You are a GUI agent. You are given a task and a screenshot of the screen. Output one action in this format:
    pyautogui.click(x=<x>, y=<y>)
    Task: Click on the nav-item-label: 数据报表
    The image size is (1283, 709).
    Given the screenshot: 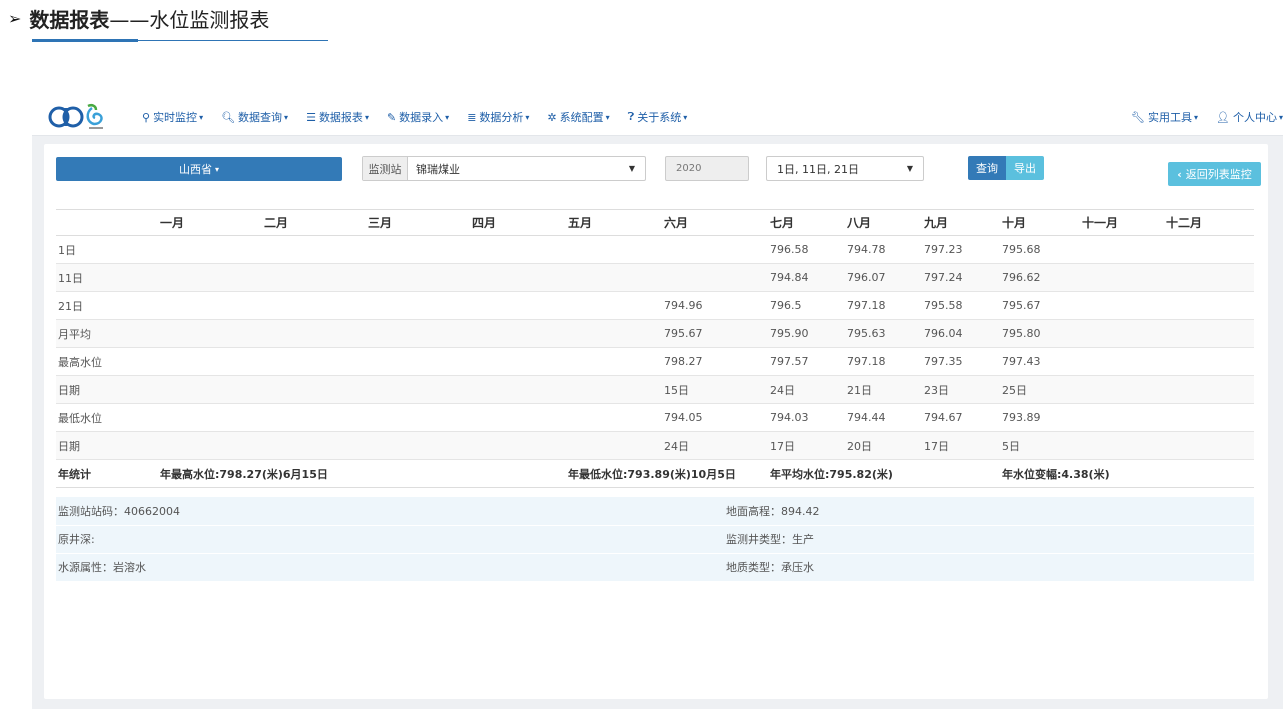 What is the action you would take?
    pyautogui.click(x=340, y=117)
    